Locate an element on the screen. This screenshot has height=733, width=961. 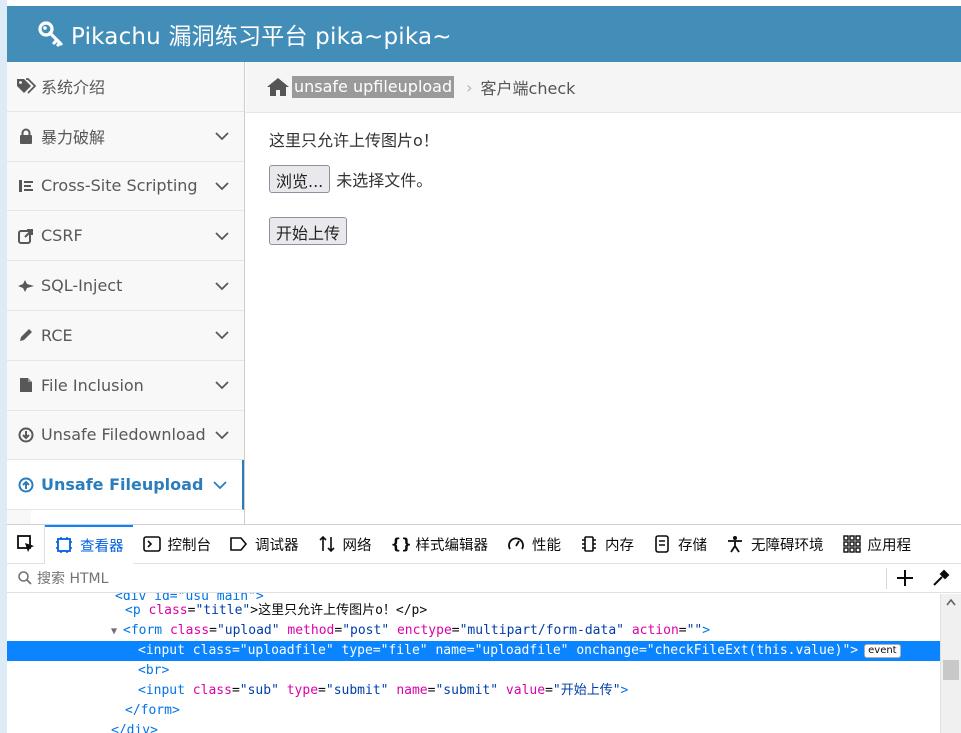
sidebar-item-sql-inject: SQL-Inject is located at coordinates (125, 286).